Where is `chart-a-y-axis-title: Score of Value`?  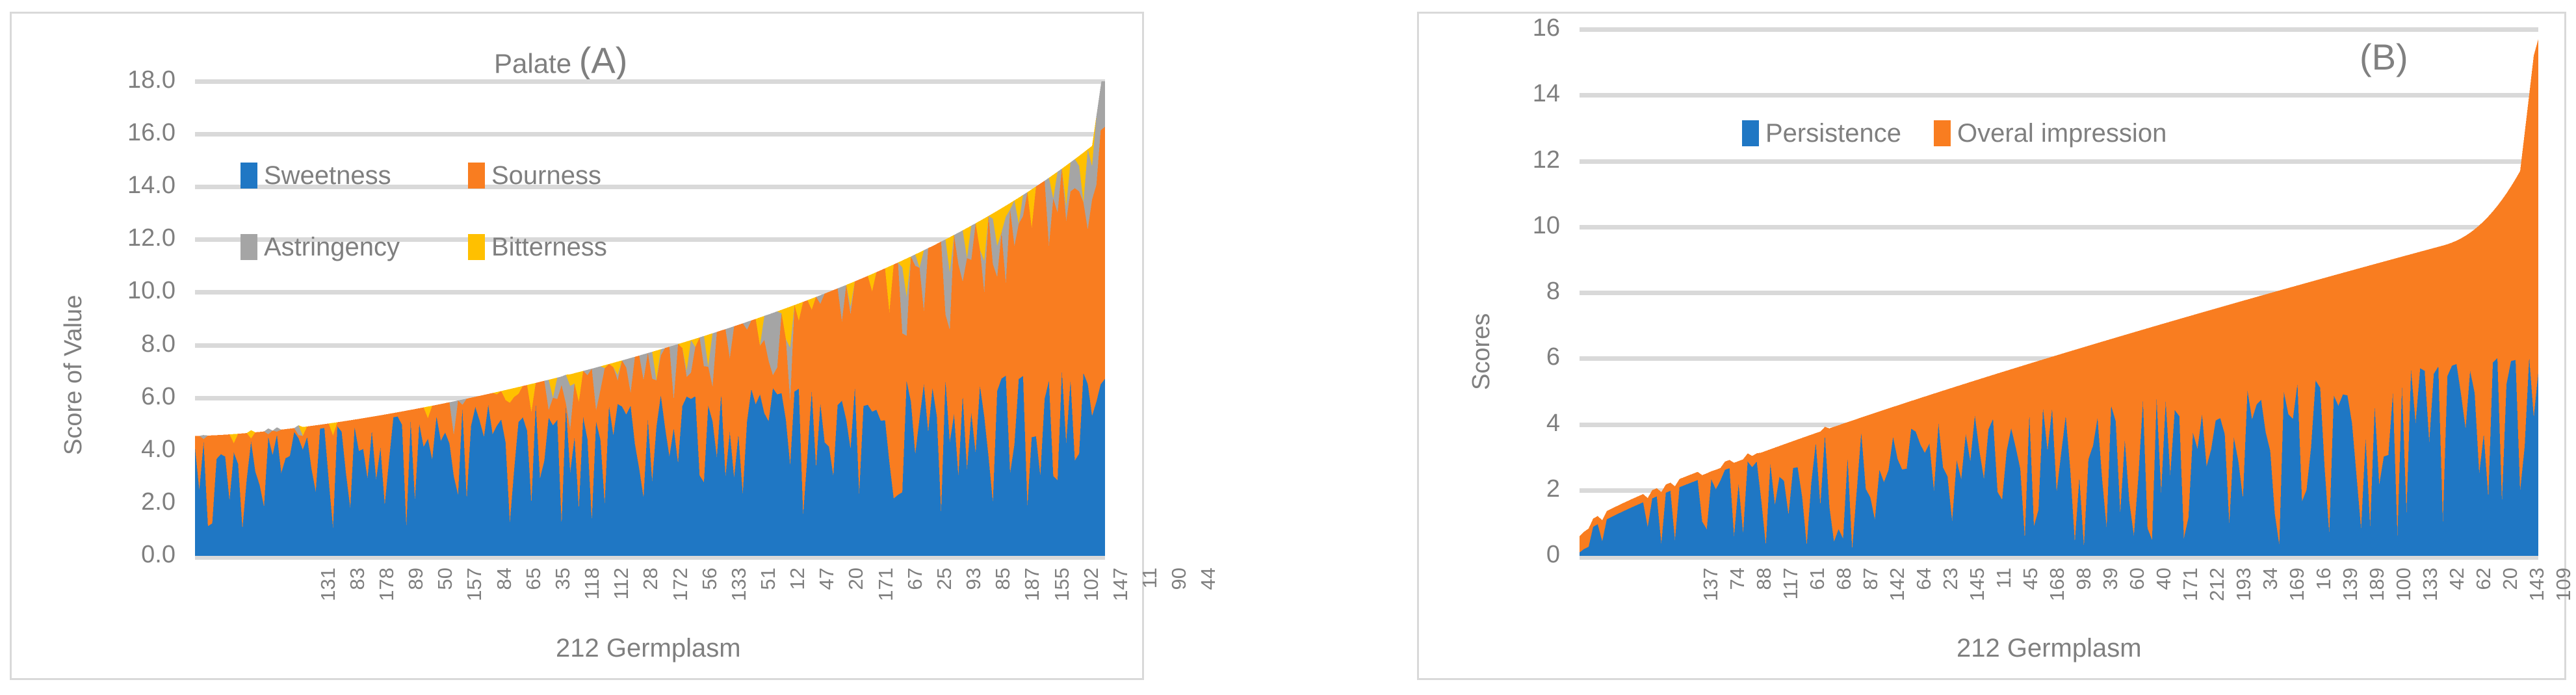
chart-a-y-axis-title: Score of Value is located at coordinates (73, 375).